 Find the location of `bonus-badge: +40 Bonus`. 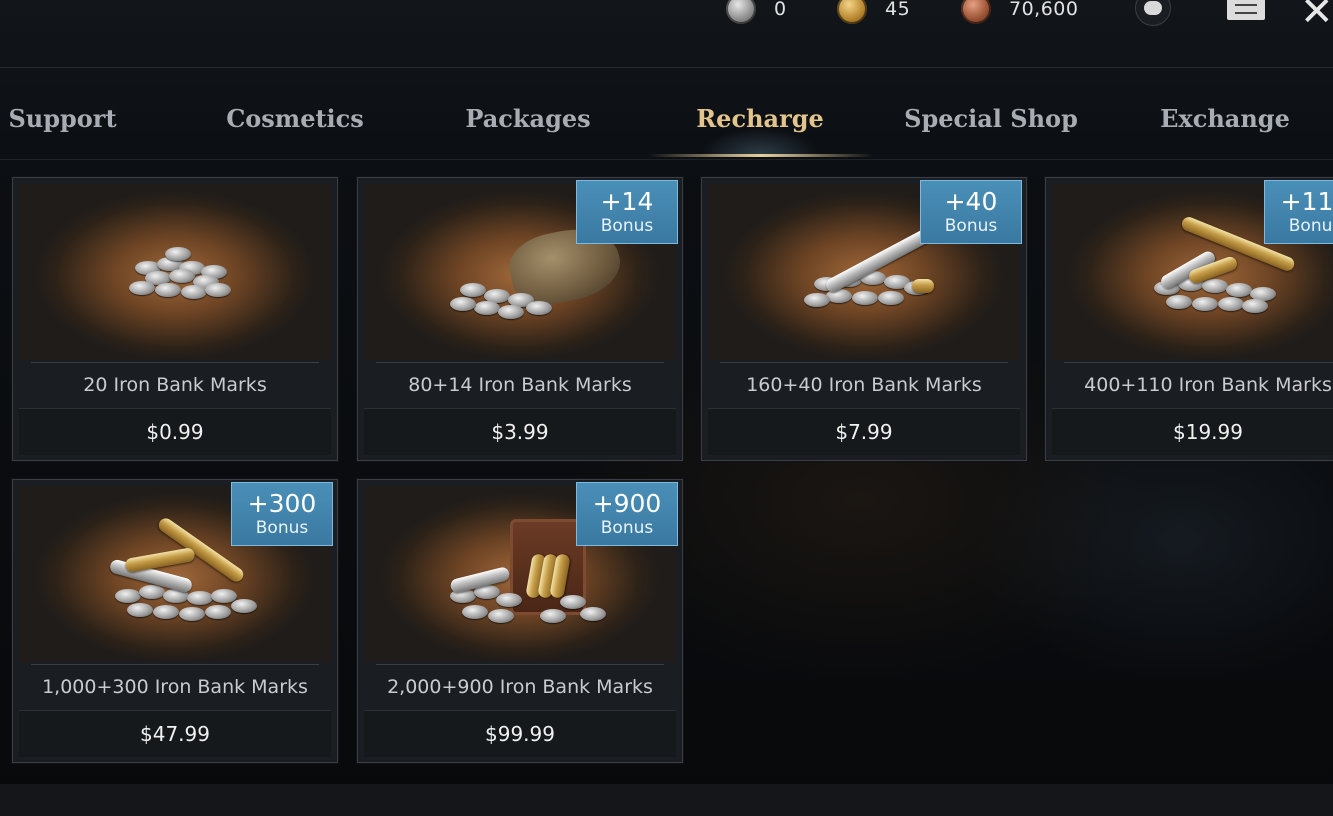

bonus-badge: +40 Bonus is located at coordinates (971, 212).